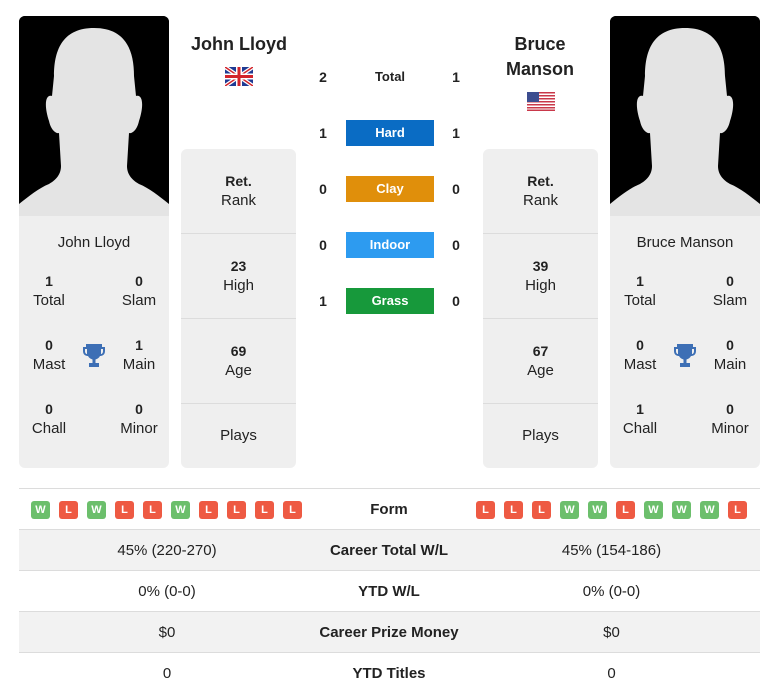 The width and height of the screenshot is (779, 699). I want to click on titles-main: 1 Main, so click(139, 355).